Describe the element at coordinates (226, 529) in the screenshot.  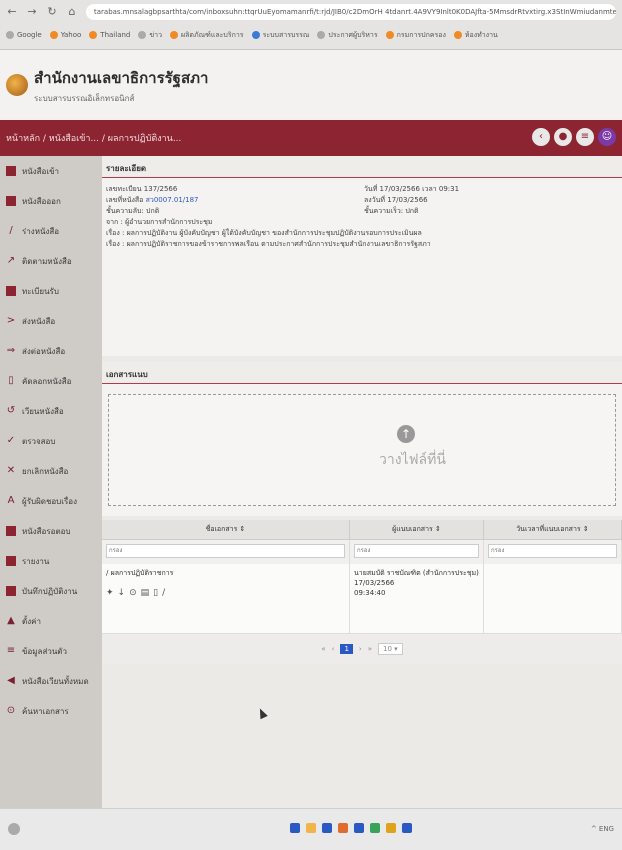
I see `col-header-name: ชื่อเอกสาร ⇕` at that location.